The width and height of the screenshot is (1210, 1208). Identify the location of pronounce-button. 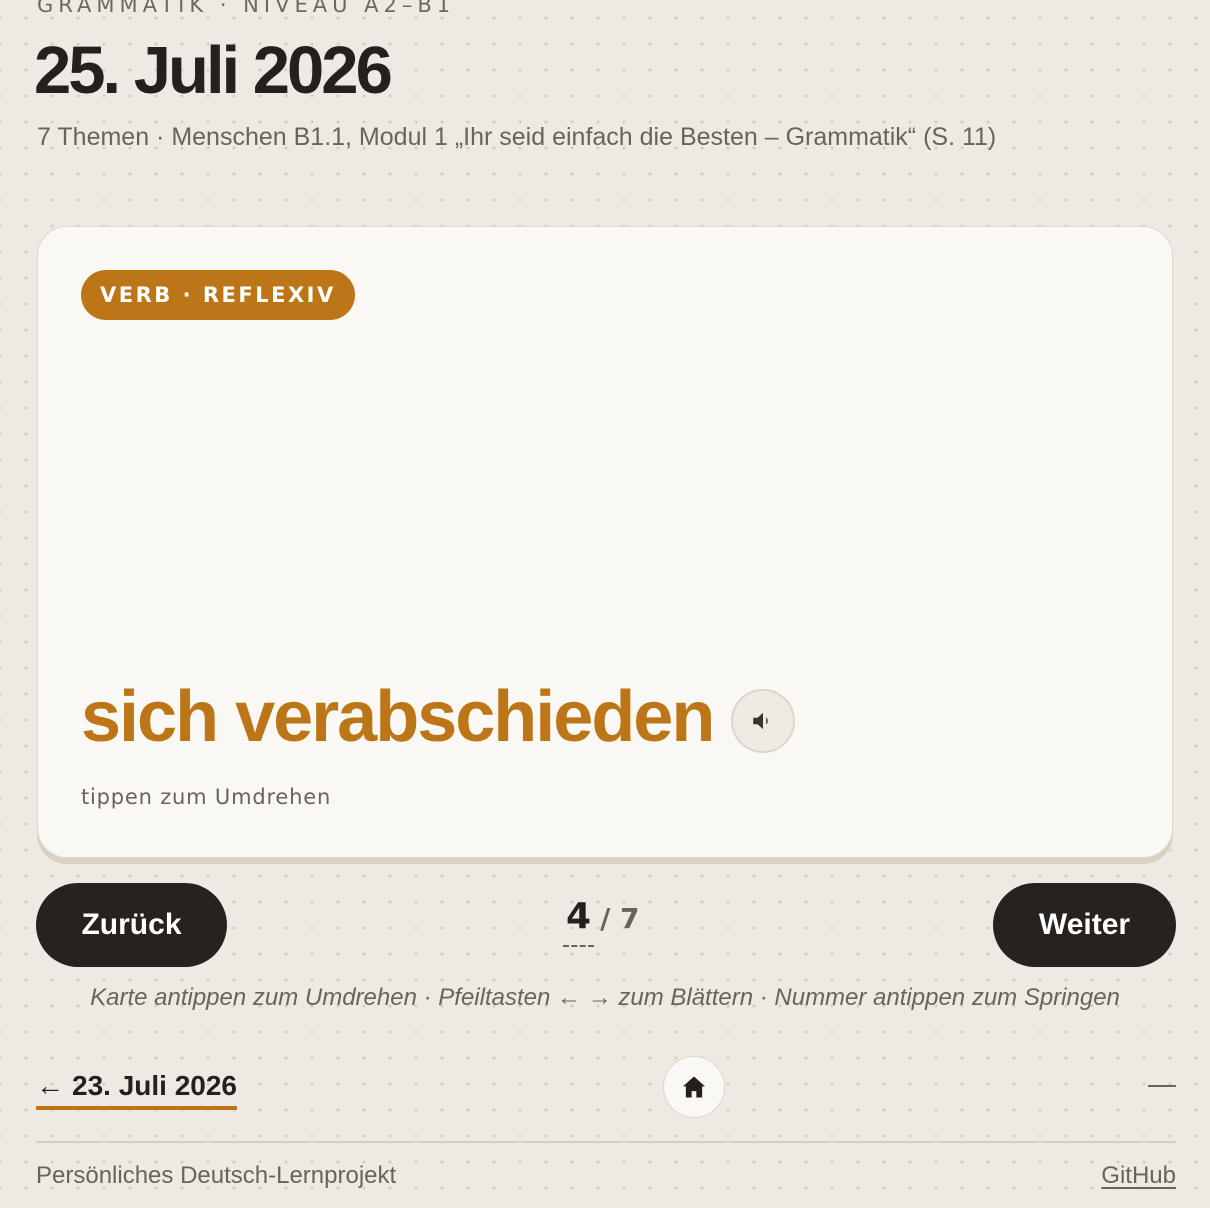
(763, 721).